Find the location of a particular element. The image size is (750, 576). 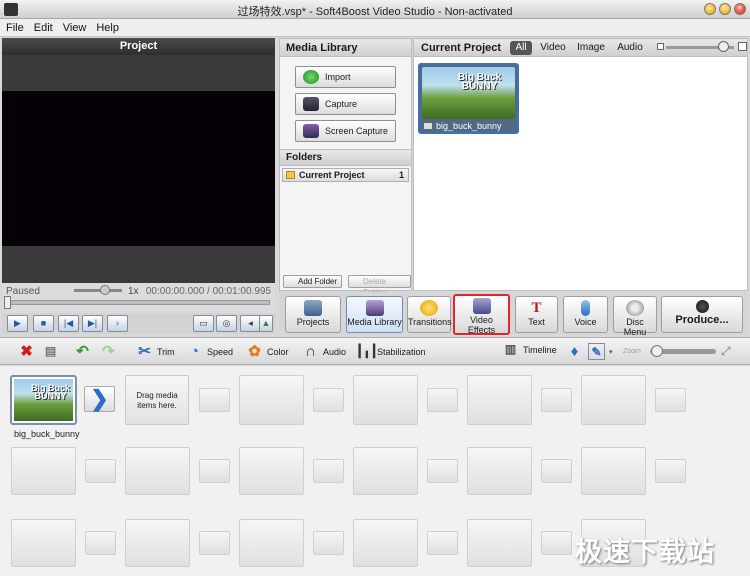

maximize-button: □ is located at coordinates (725, 9).